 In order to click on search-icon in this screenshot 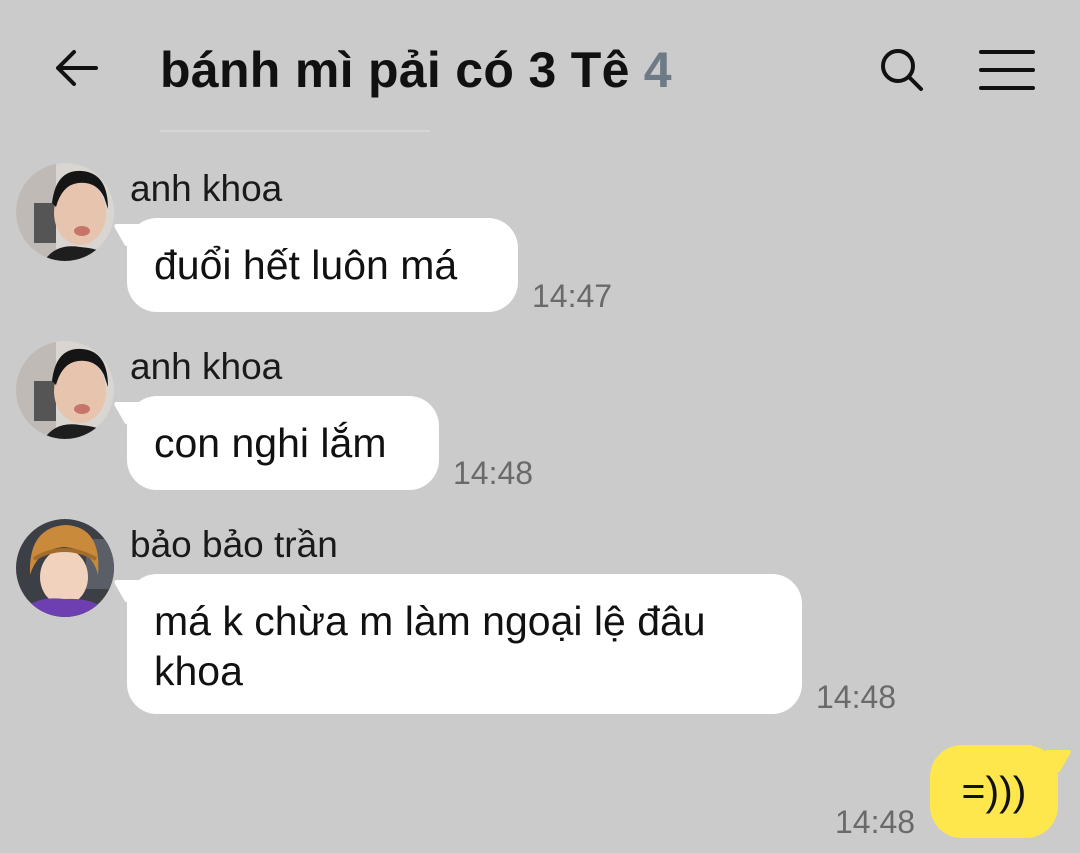, I will do `click(902, 70)`.